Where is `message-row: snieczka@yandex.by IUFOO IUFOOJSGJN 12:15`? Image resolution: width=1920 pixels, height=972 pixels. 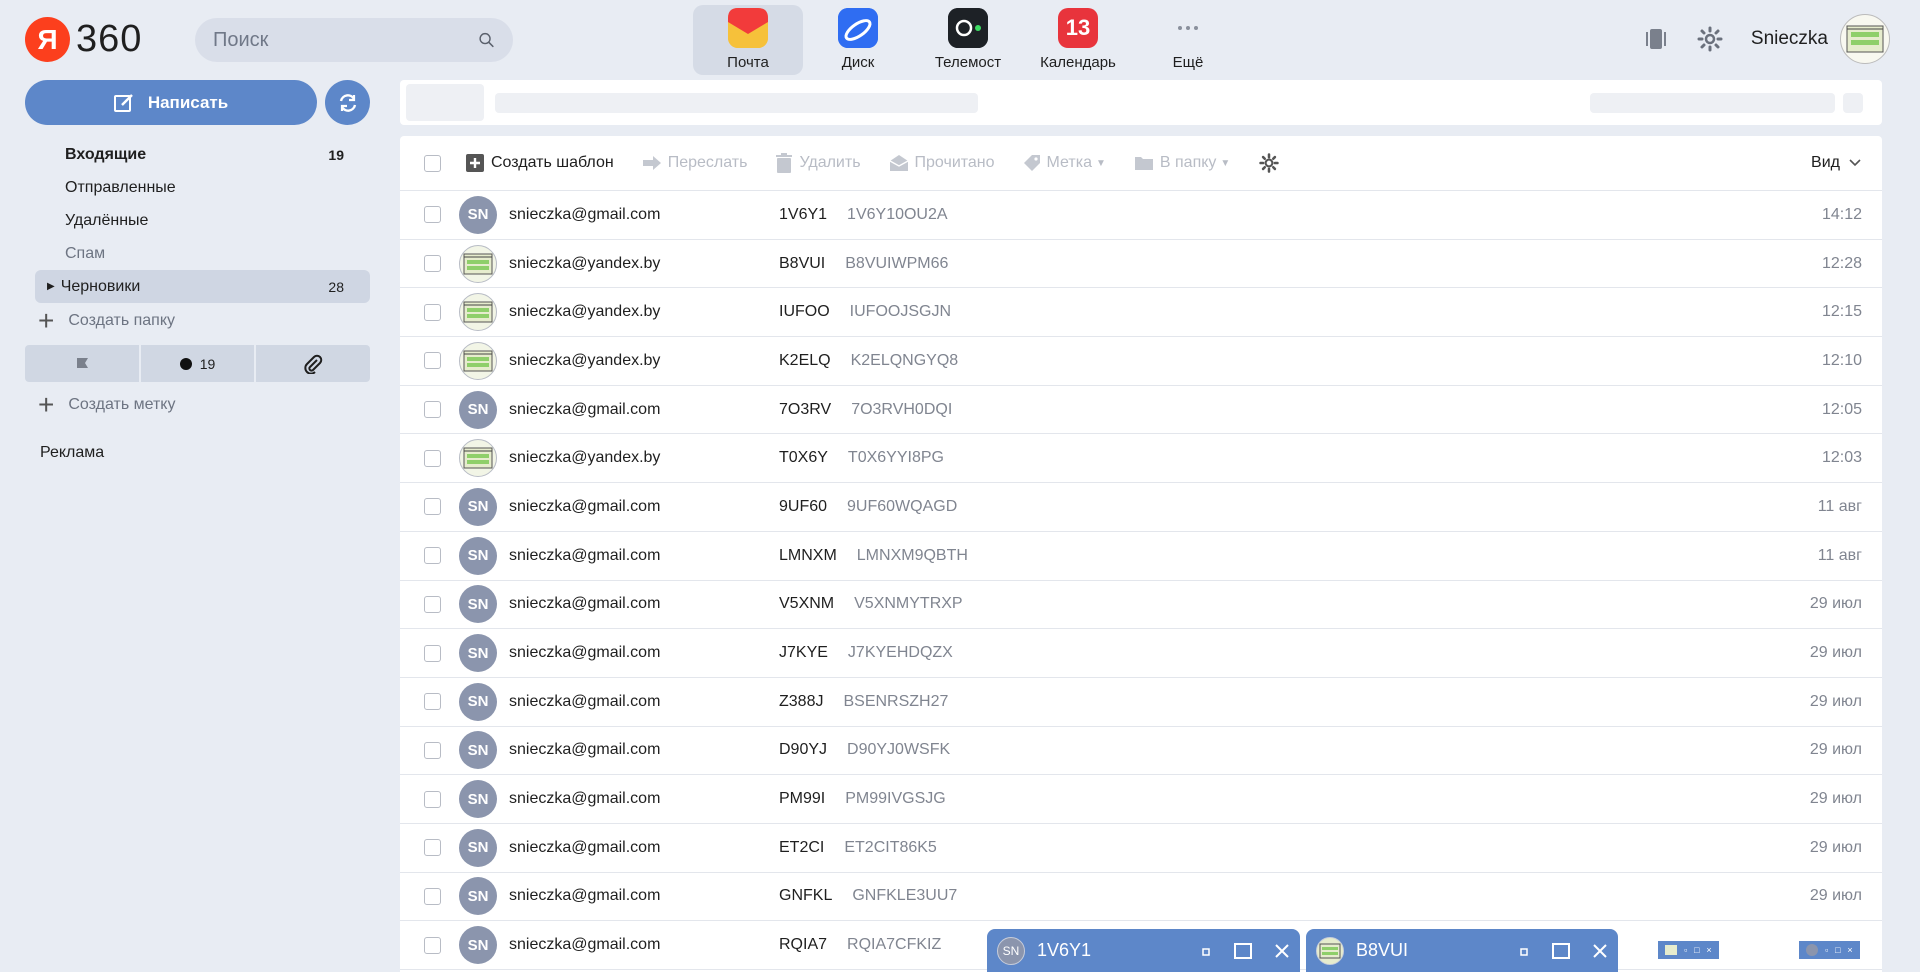 message-row: snieczka@yandex.by IUFOO IUFOOJSGJN 12:15 is located at coordinates (1141, 313).